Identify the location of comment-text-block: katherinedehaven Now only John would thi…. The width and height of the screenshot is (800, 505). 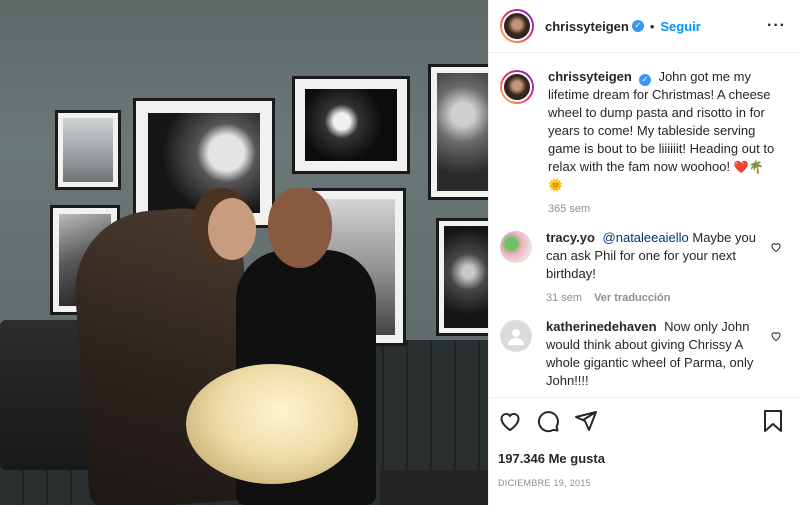
(661, 354).